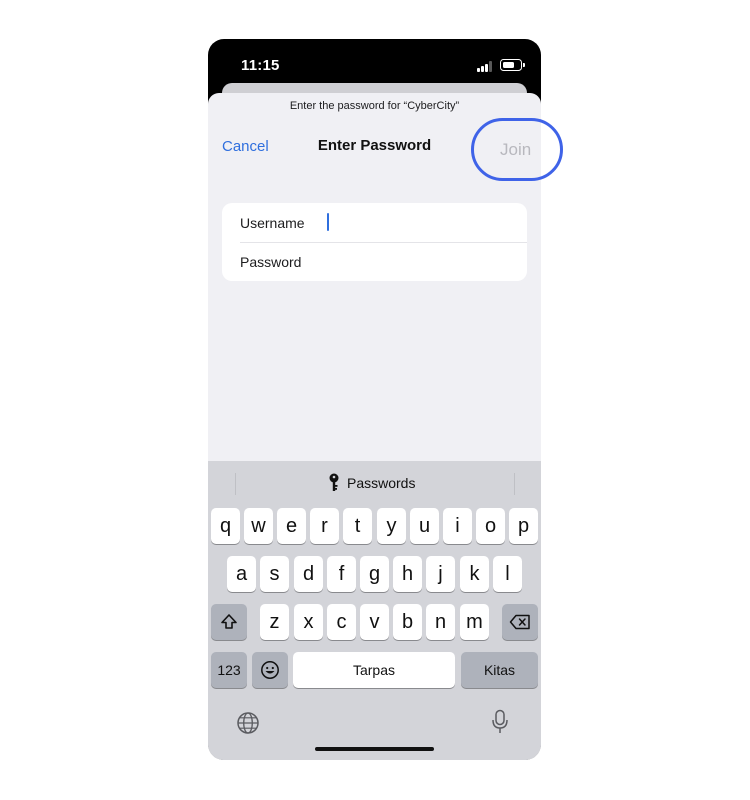 The height and width of the screenshot is (800, 750). I want to click on suggestion-bar: Passwords, so click(374, 481).